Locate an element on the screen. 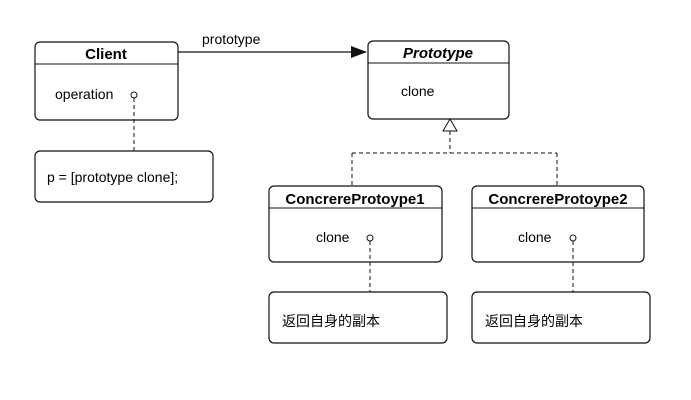 The image size is (691, 400). note-concrete-2: 返回自身的副本 is located at coordinates (561, 317).